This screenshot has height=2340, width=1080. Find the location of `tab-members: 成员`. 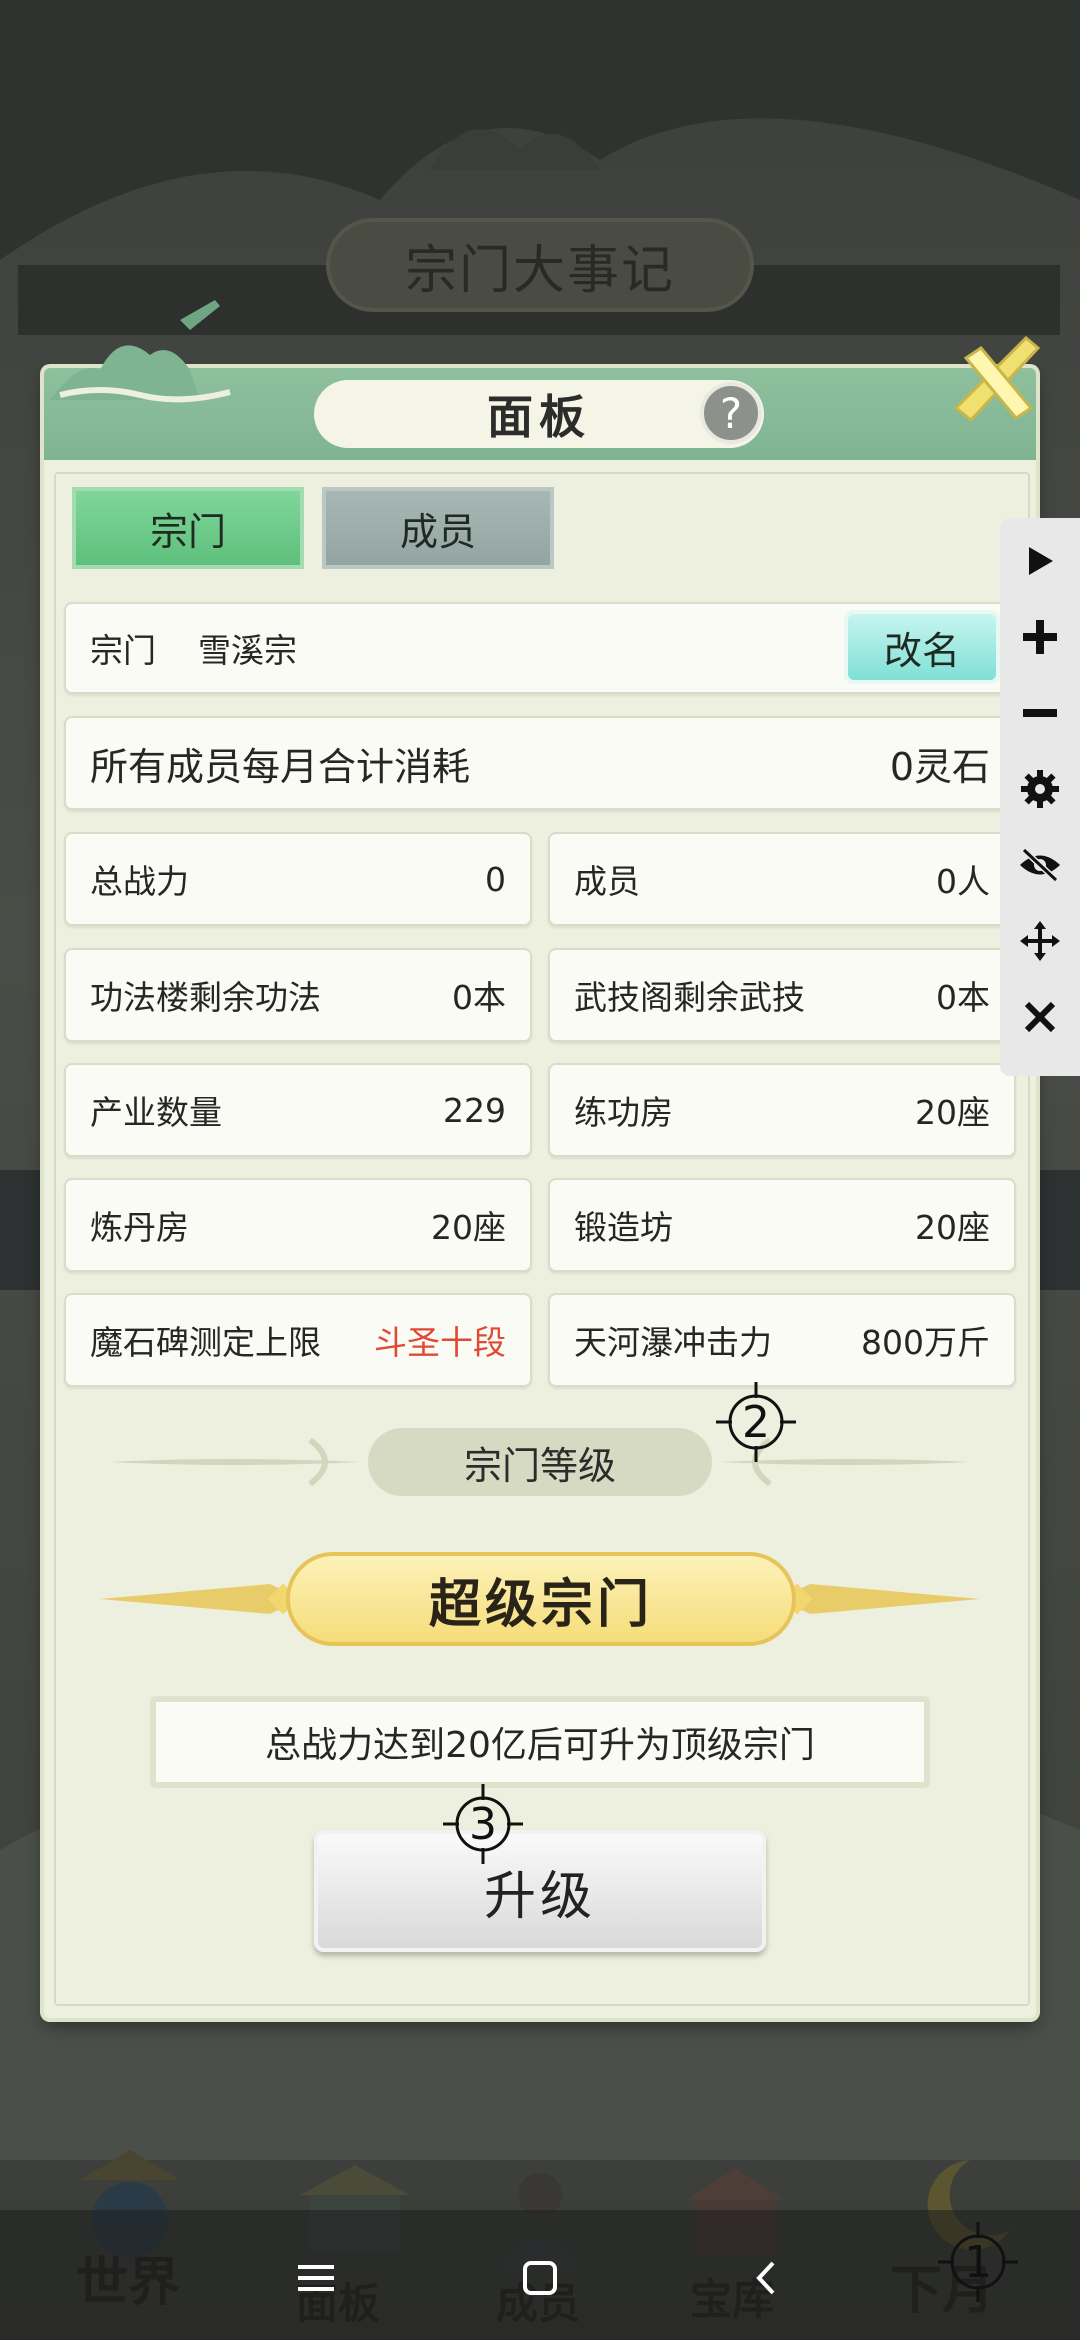

tab-members: 成员 is located at coordinates (438, 528).